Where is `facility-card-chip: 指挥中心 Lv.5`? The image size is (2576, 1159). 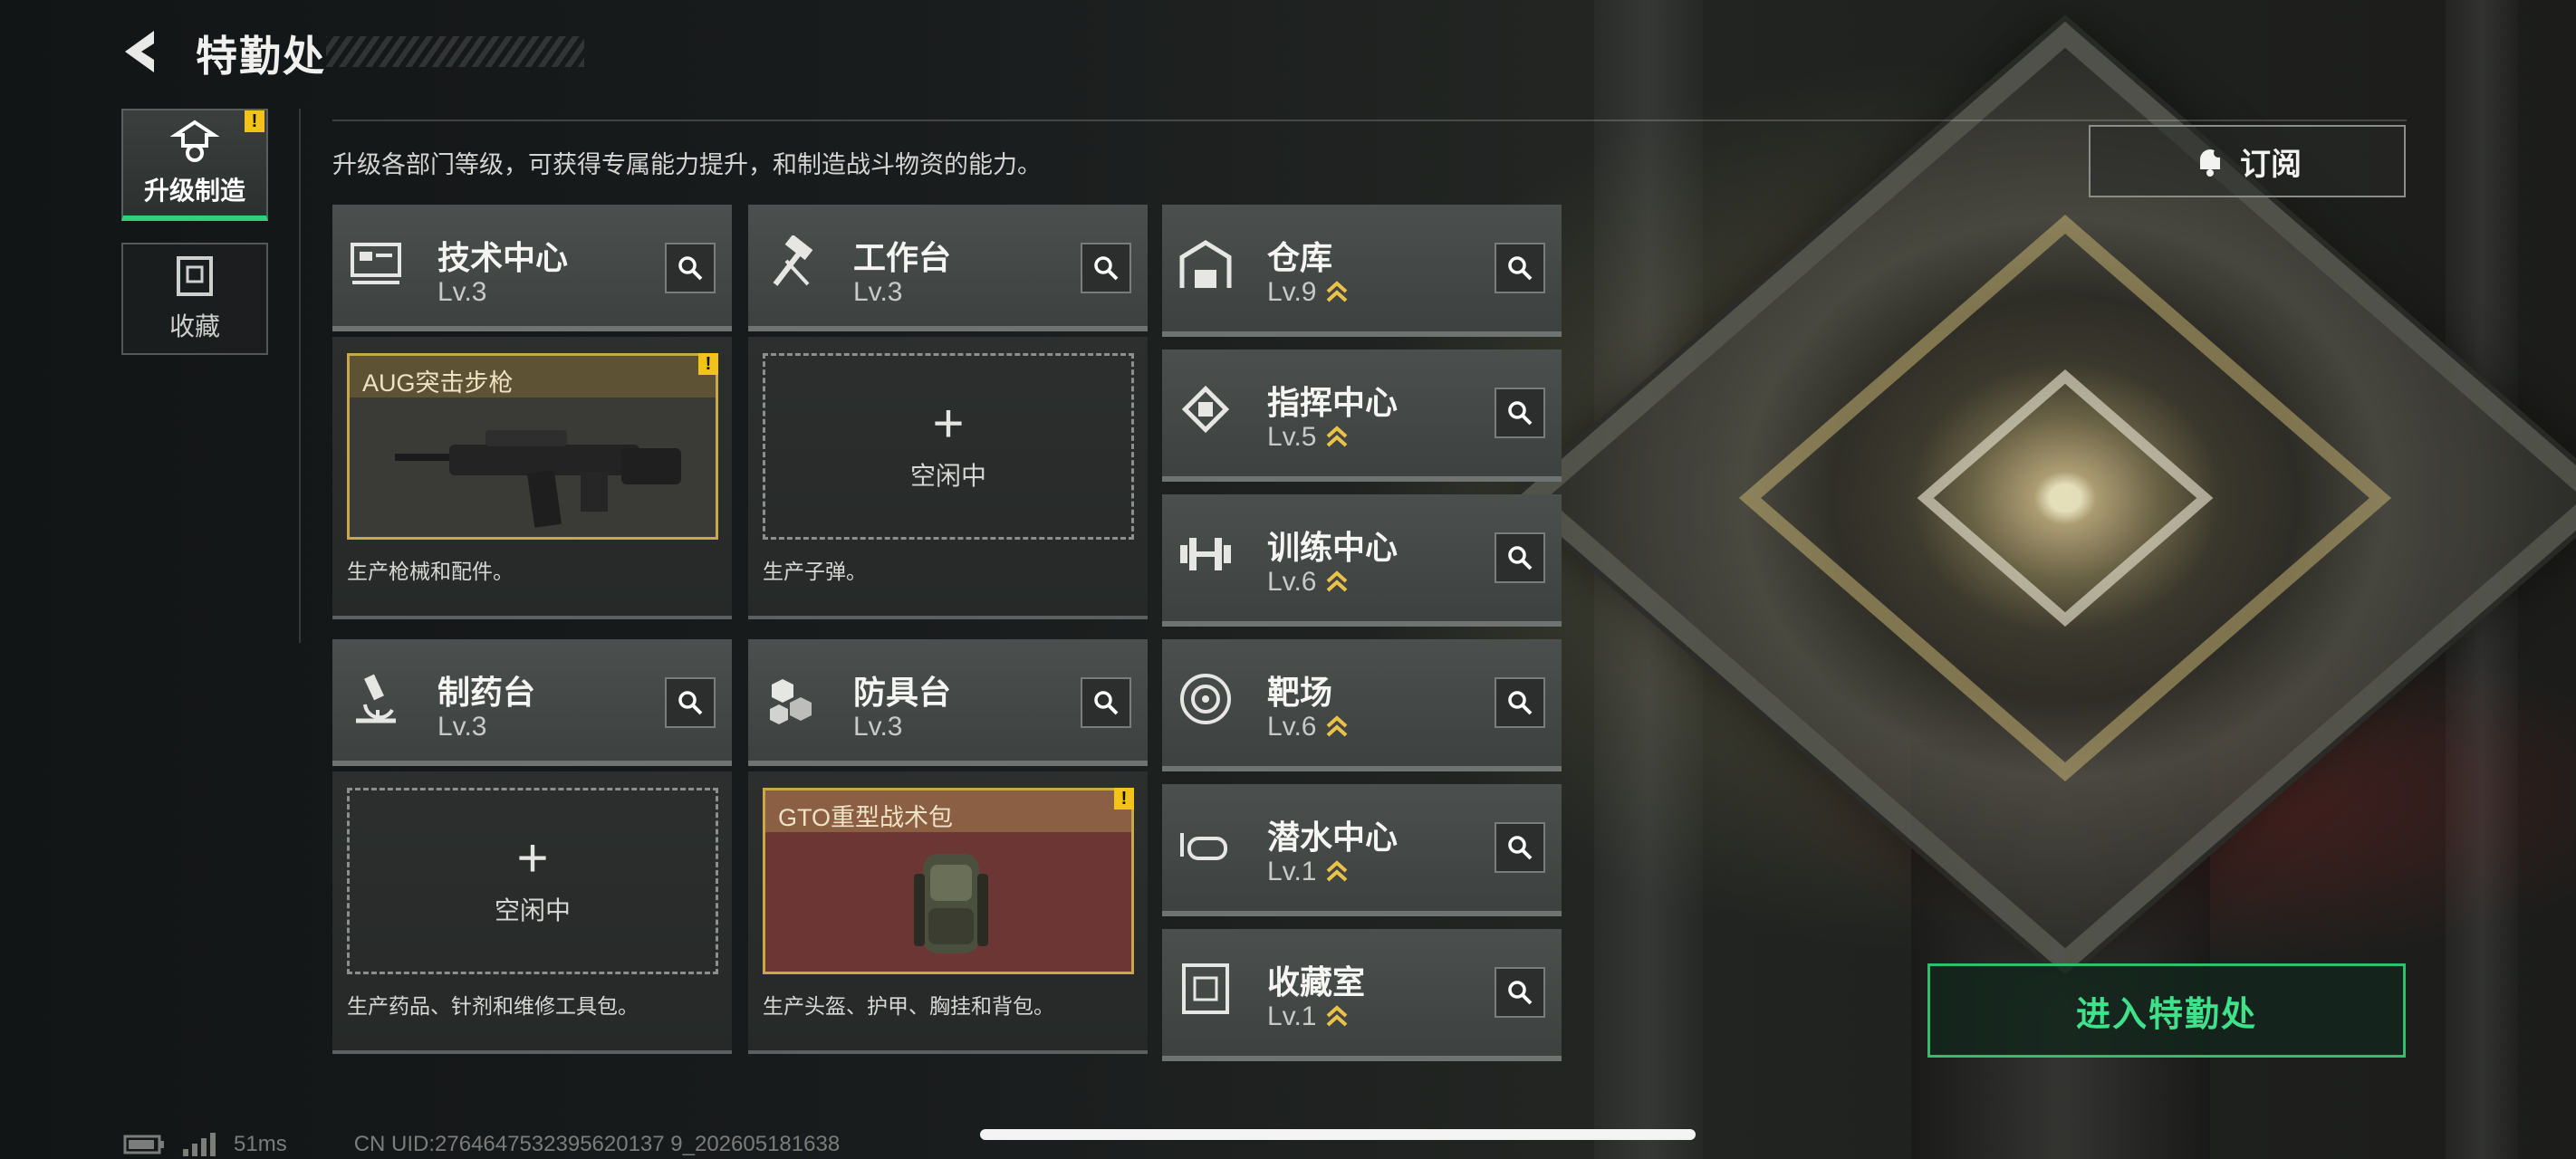
facility-card-chip: 指挥中心 Lv.5 is located at coordinates (1362, 416).